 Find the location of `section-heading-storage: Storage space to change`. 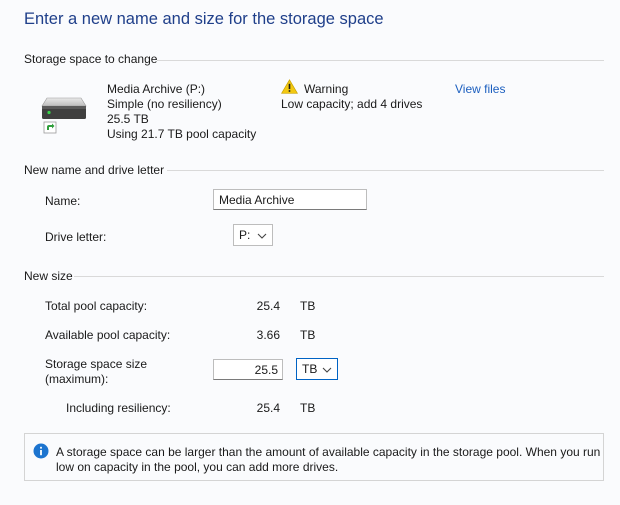

section-heading-storage: Storage space to change is located at coordinates (91, 59).